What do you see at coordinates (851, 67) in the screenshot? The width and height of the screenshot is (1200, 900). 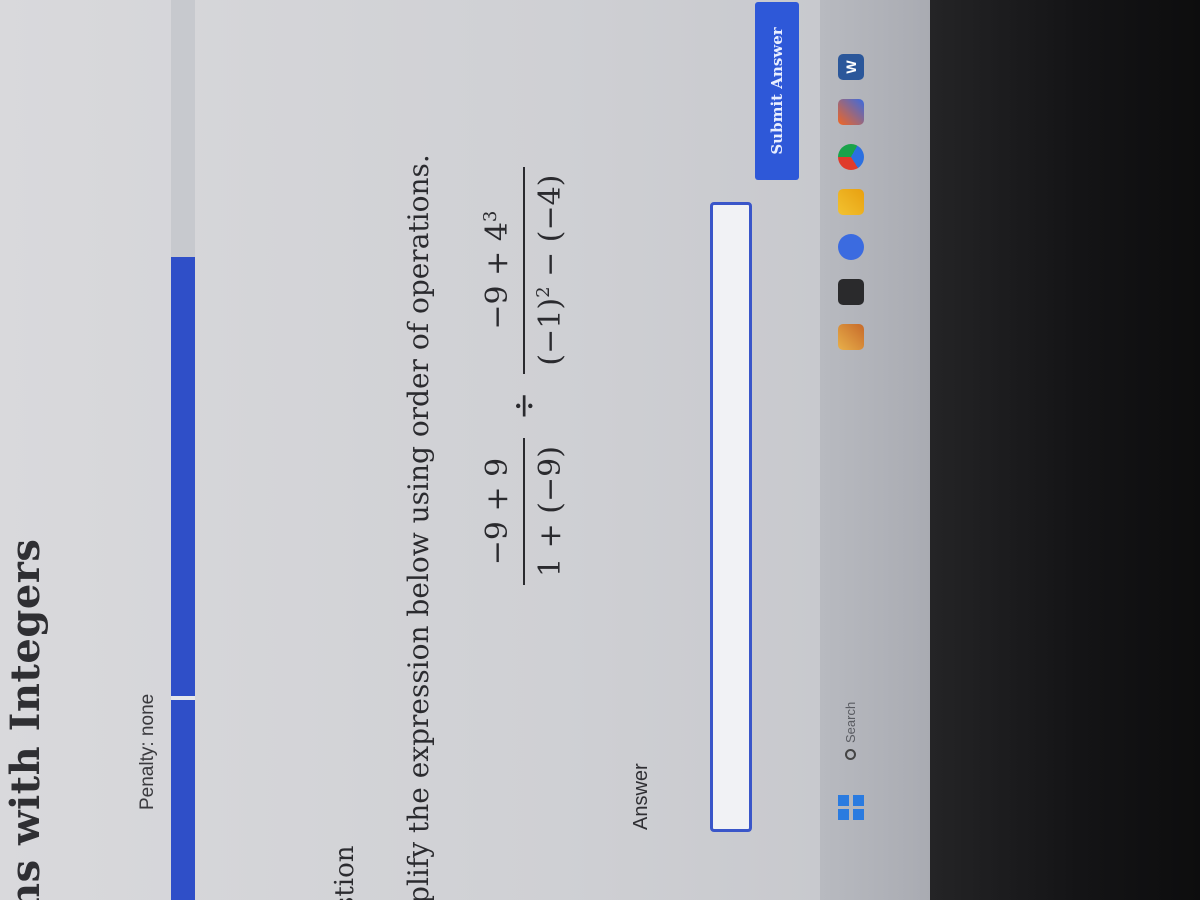 I see `word-icon: W` at bounding box center [851, 67].